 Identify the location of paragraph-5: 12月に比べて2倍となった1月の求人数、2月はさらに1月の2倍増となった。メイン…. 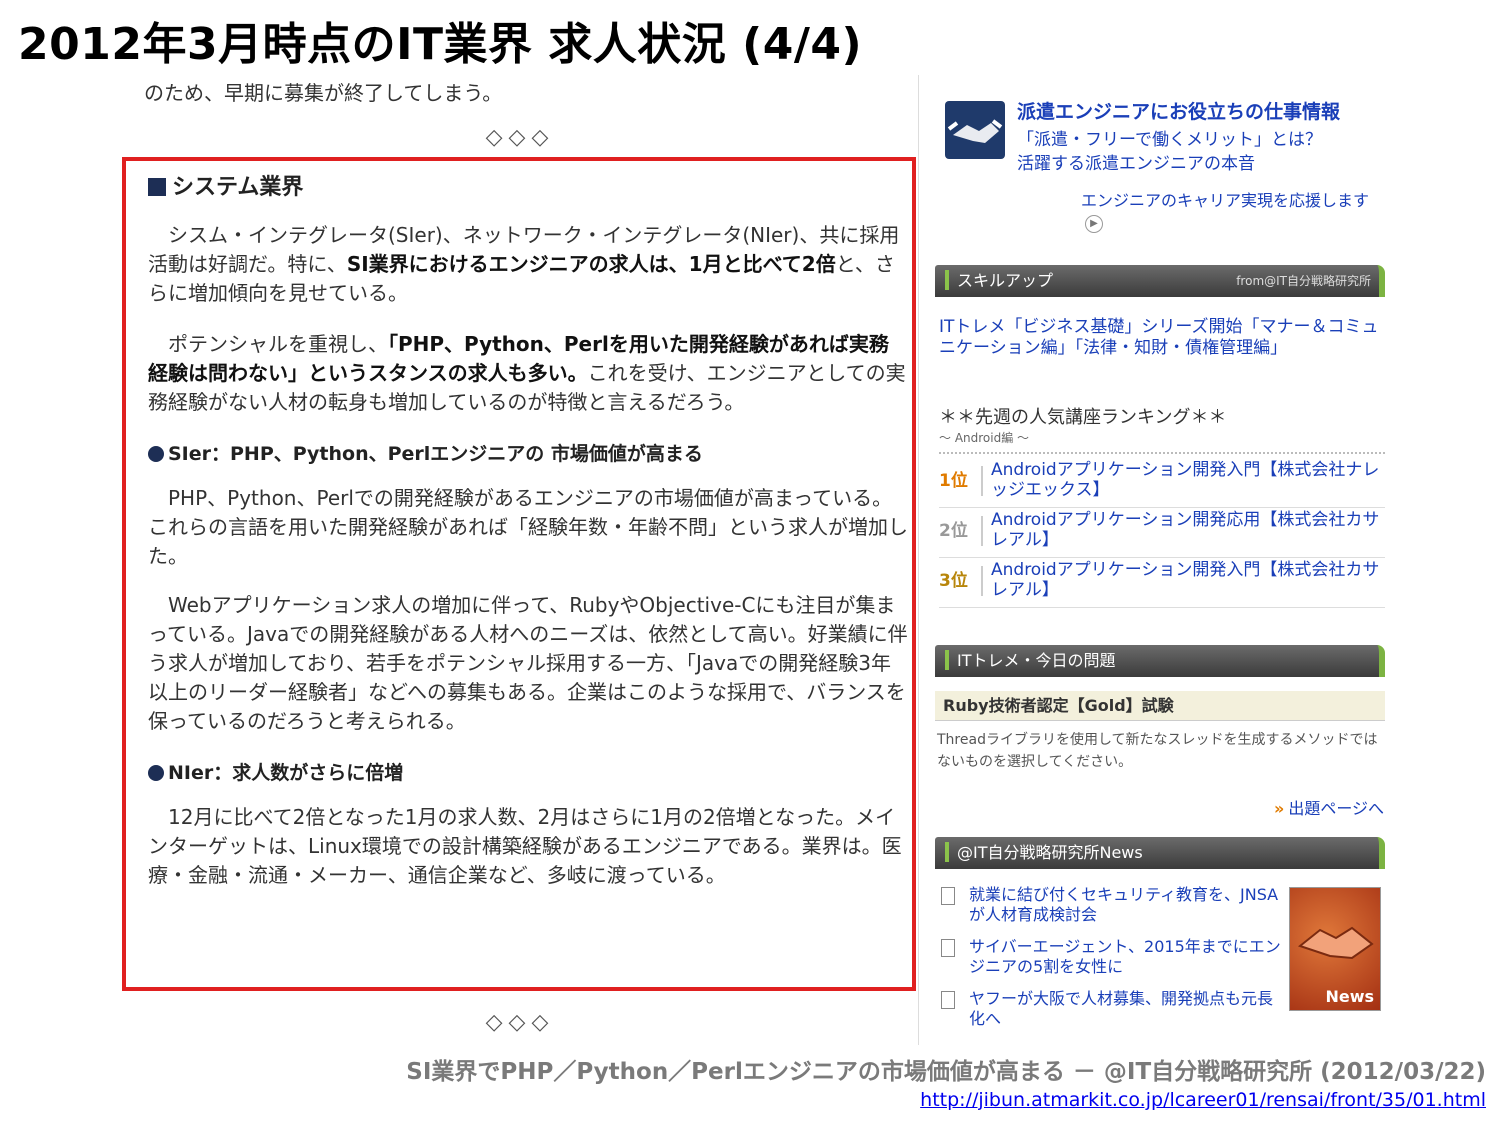
(525, 846).